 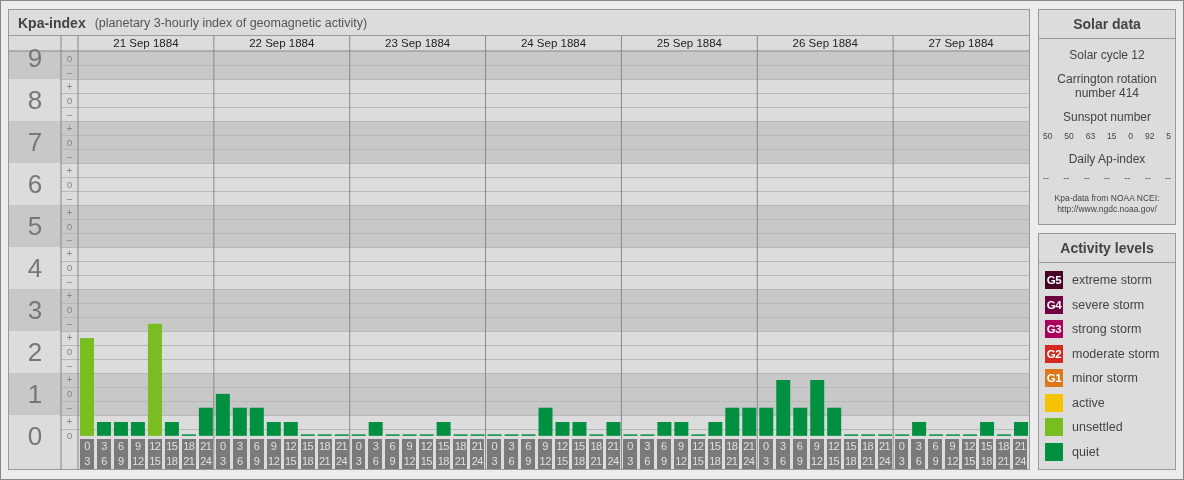 I want to click on y-axis-label: 8, so click(x=35, y=100).